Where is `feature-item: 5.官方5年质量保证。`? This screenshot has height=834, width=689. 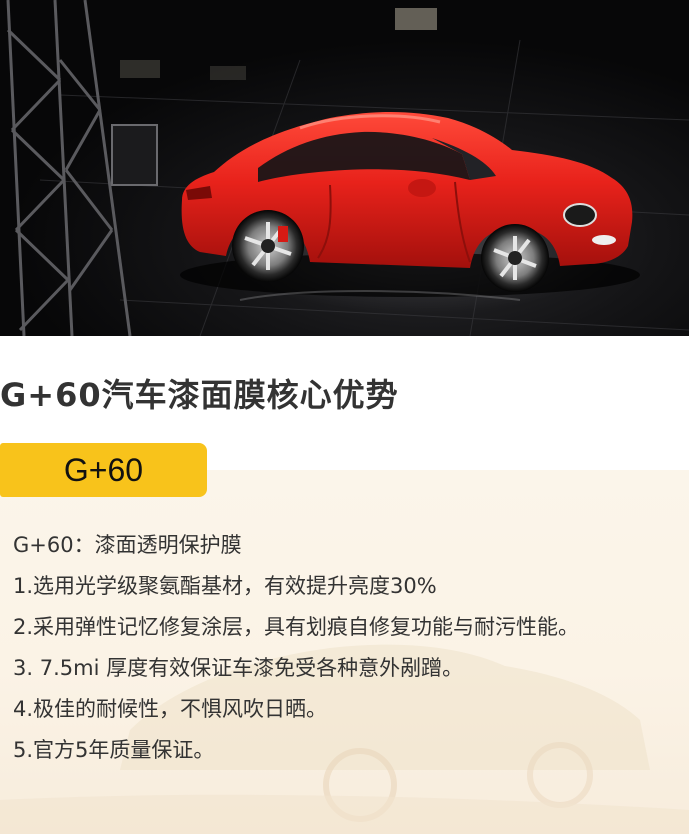
feature-item: 5.官方5年质量保证。 is located at coordinates (114, 750).